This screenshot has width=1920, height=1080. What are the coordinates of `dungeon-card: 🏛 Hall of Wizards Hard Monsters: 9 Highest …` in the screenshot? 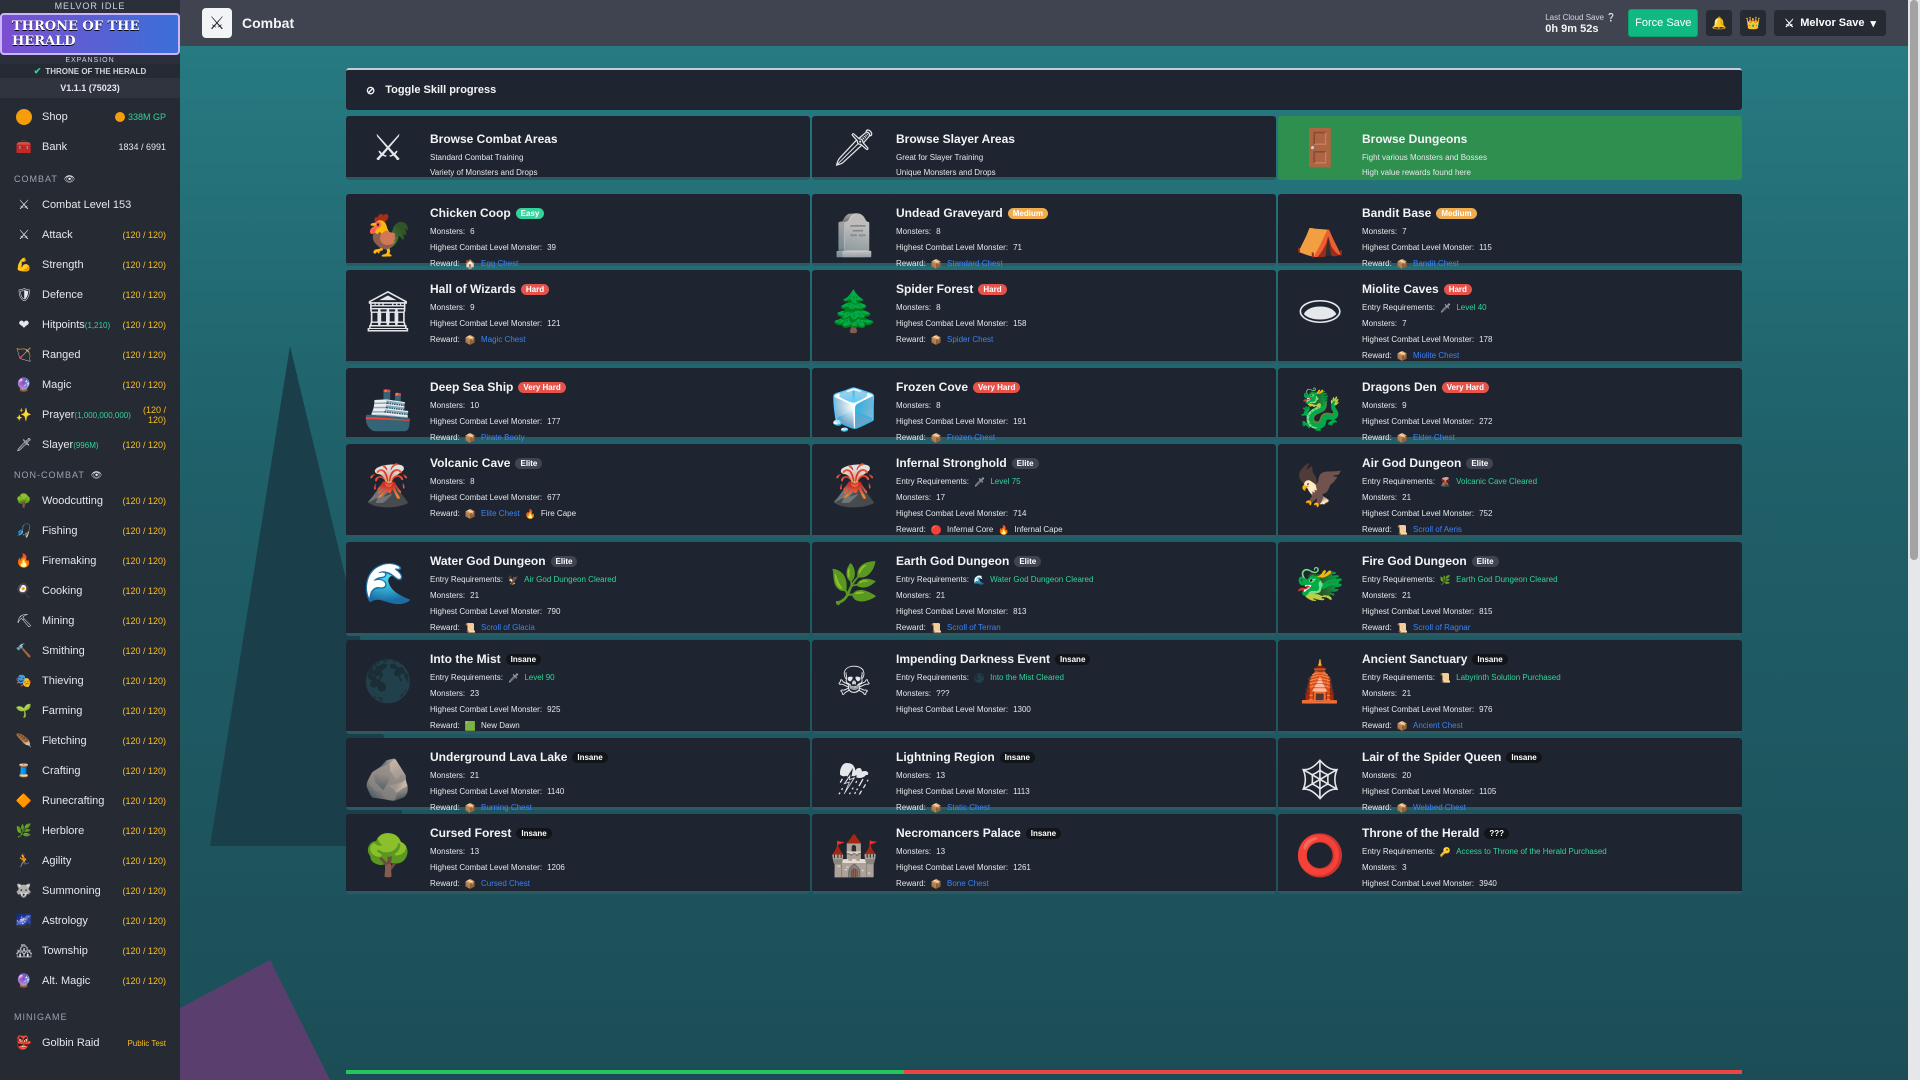 It's located at (578, 317).